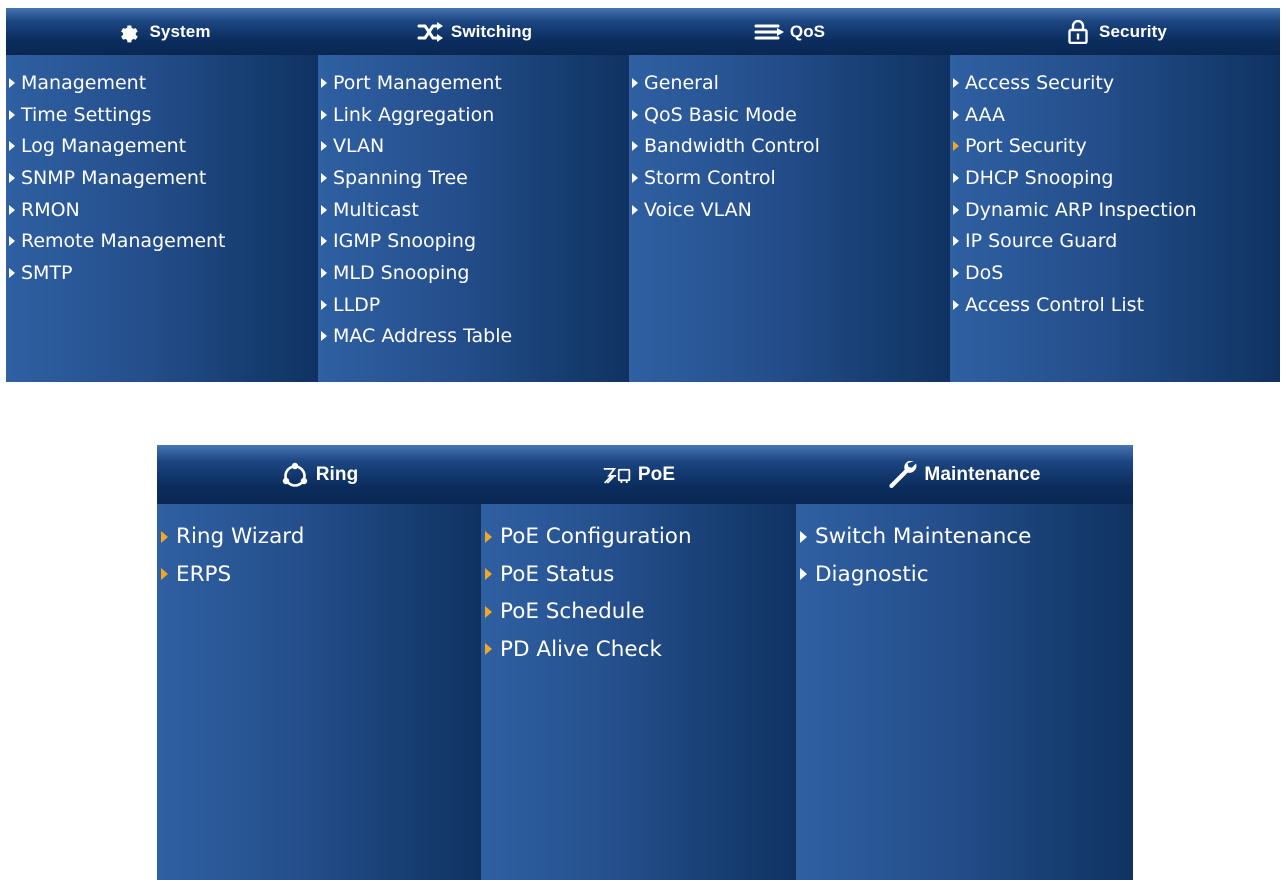 Image resolution: width=1285 pixels, height=880 pixels. I want to click on menu-item-time-settings: Time Settings, so click(162, 115).